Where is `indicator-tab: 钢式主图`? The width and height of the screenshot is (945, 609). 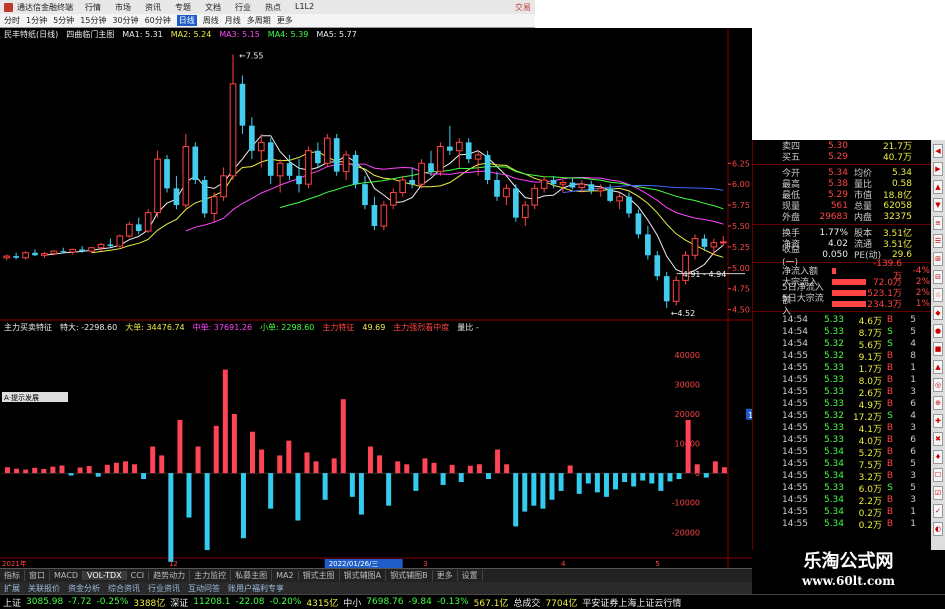
indicator-tab: 钢式主图 is located at coordinates (319, 575).